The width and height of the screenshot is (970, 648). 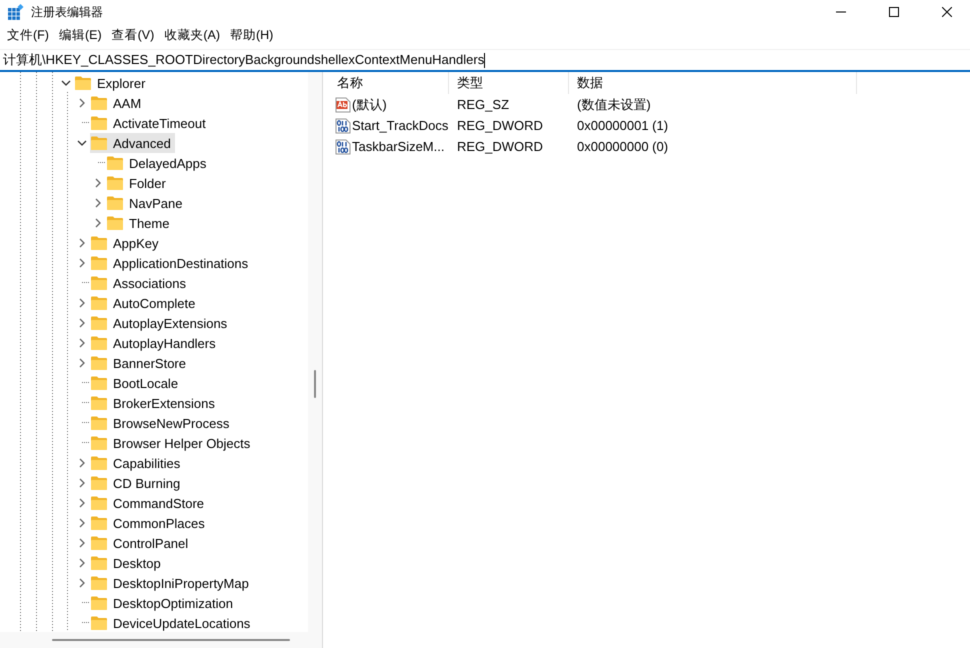 I want to click on tree-item: CommonPlaces, so click(x=149, y=523).